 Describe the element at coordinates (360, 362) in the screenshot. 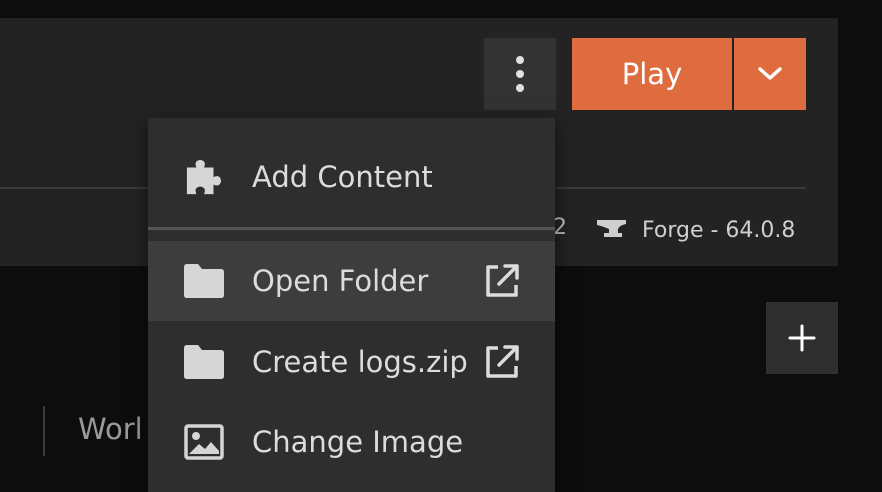

I see `menu-item-label: Create logs.zip` at that location.